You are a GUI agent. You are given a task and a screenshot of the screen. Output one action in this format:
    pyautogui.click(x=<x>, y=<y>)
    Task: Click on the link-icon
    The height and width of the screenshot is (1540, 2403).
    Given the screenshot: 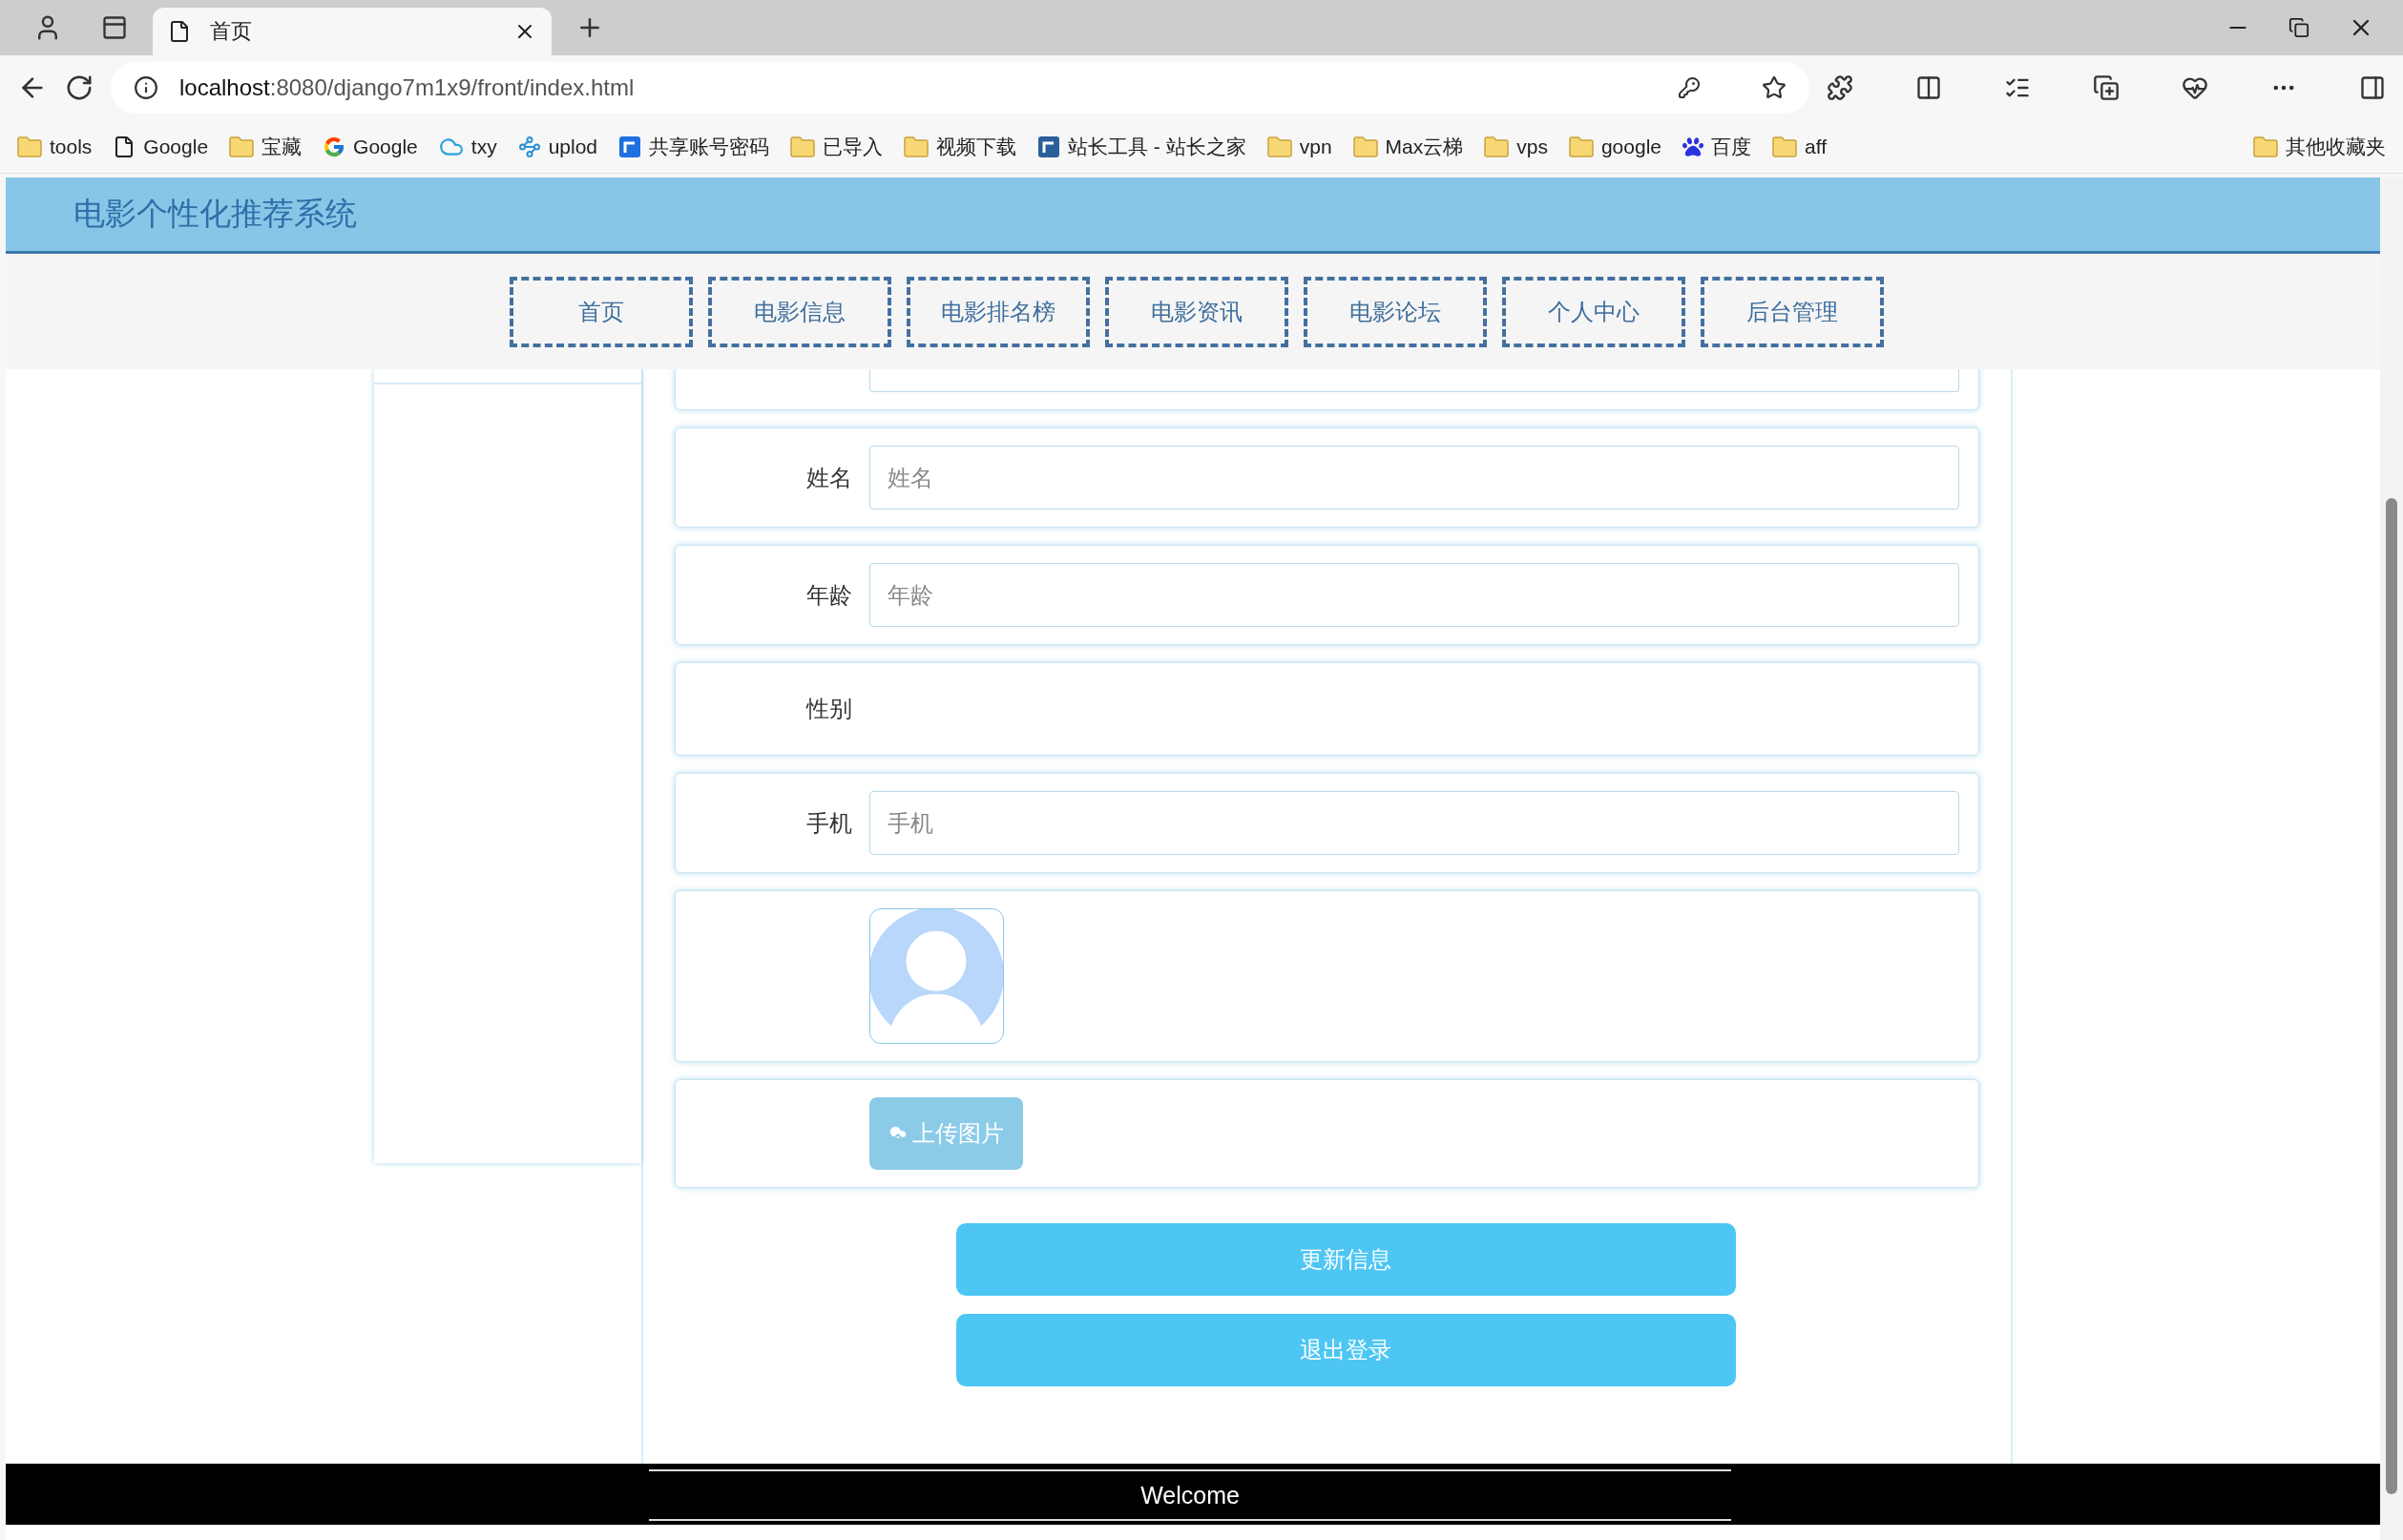 What is the action you would take?
    pyautogui.click(x=529, y=147)
    